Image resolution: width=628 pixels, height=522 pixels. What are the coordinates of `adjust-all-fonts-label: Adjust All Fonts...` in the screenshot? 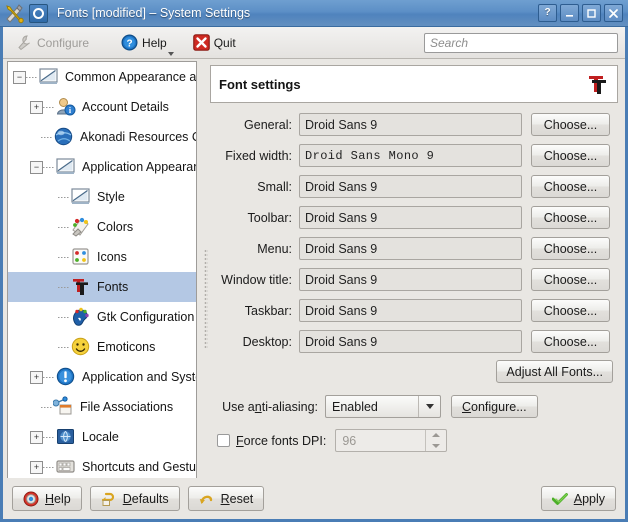 It's located at (554, 371).